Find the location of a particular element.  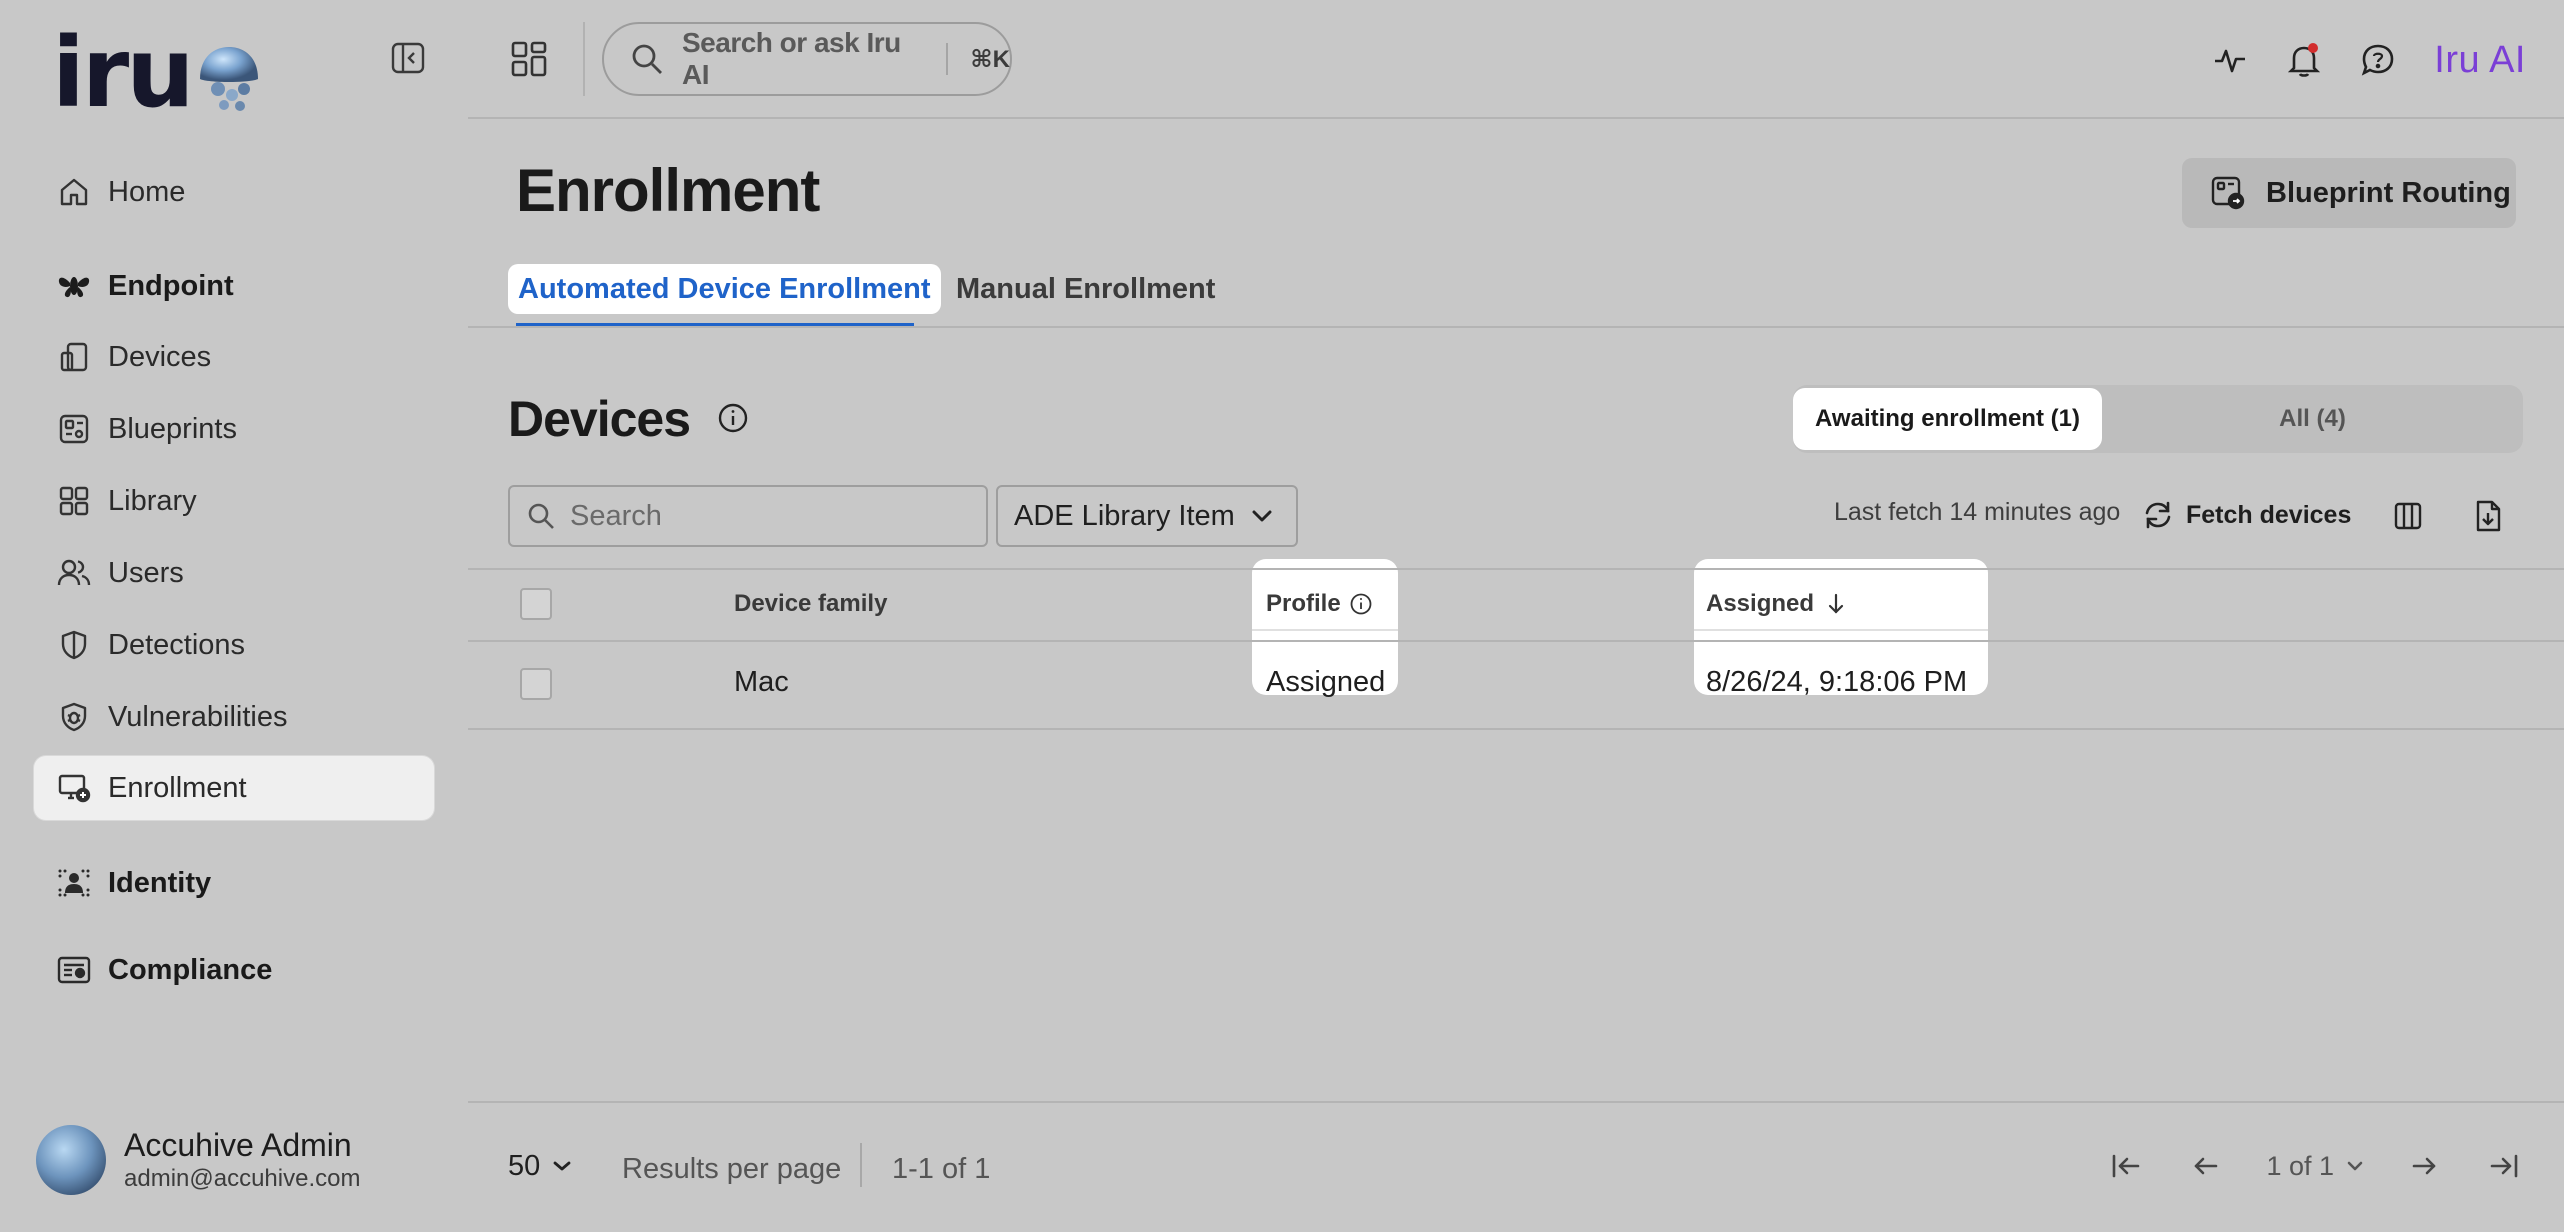

table-bottom-border is located at coordinates (1516, 729).